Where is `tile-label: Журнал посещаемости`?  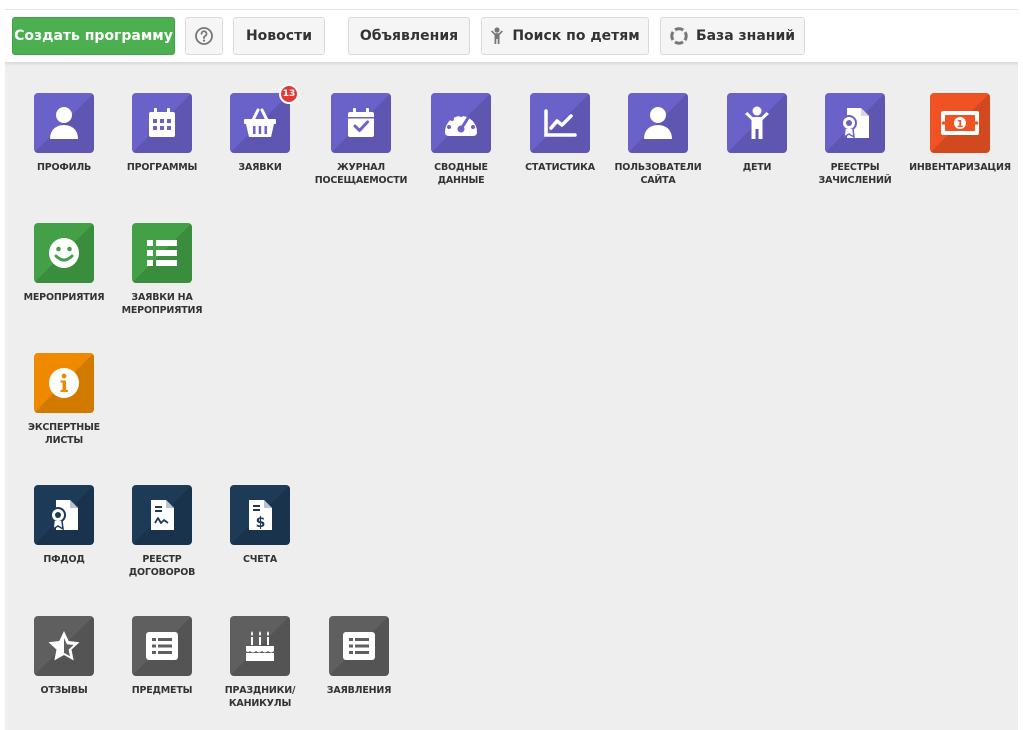 tile-label: Журнал посещаемости is located at coordinates (361, 174).